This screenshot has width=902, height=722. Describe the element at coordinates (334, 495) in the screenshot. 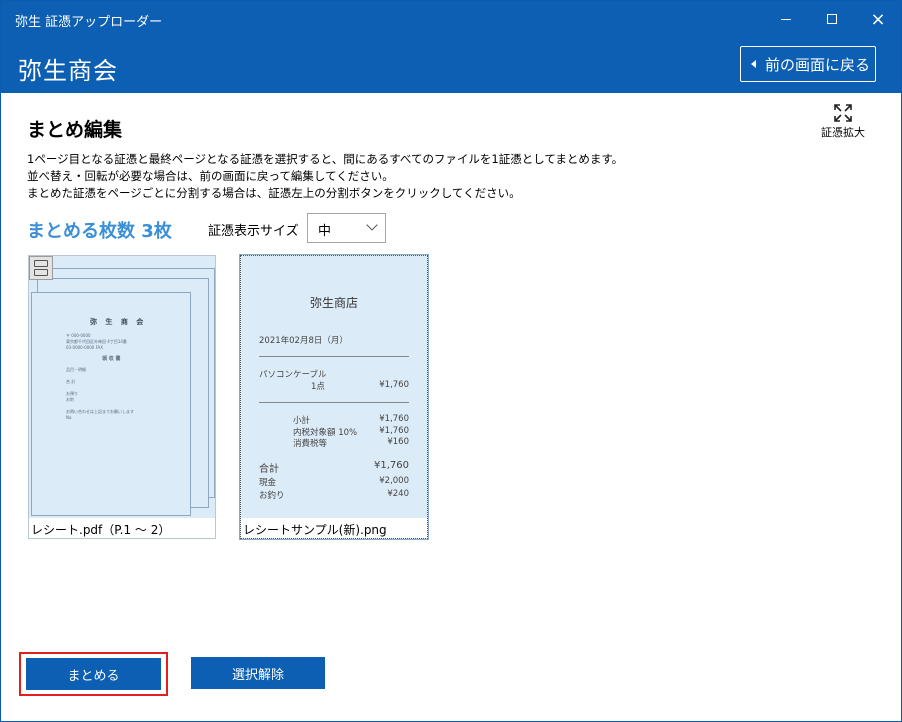

I see `receipt-change-row: お釣り ¥240` at that location.